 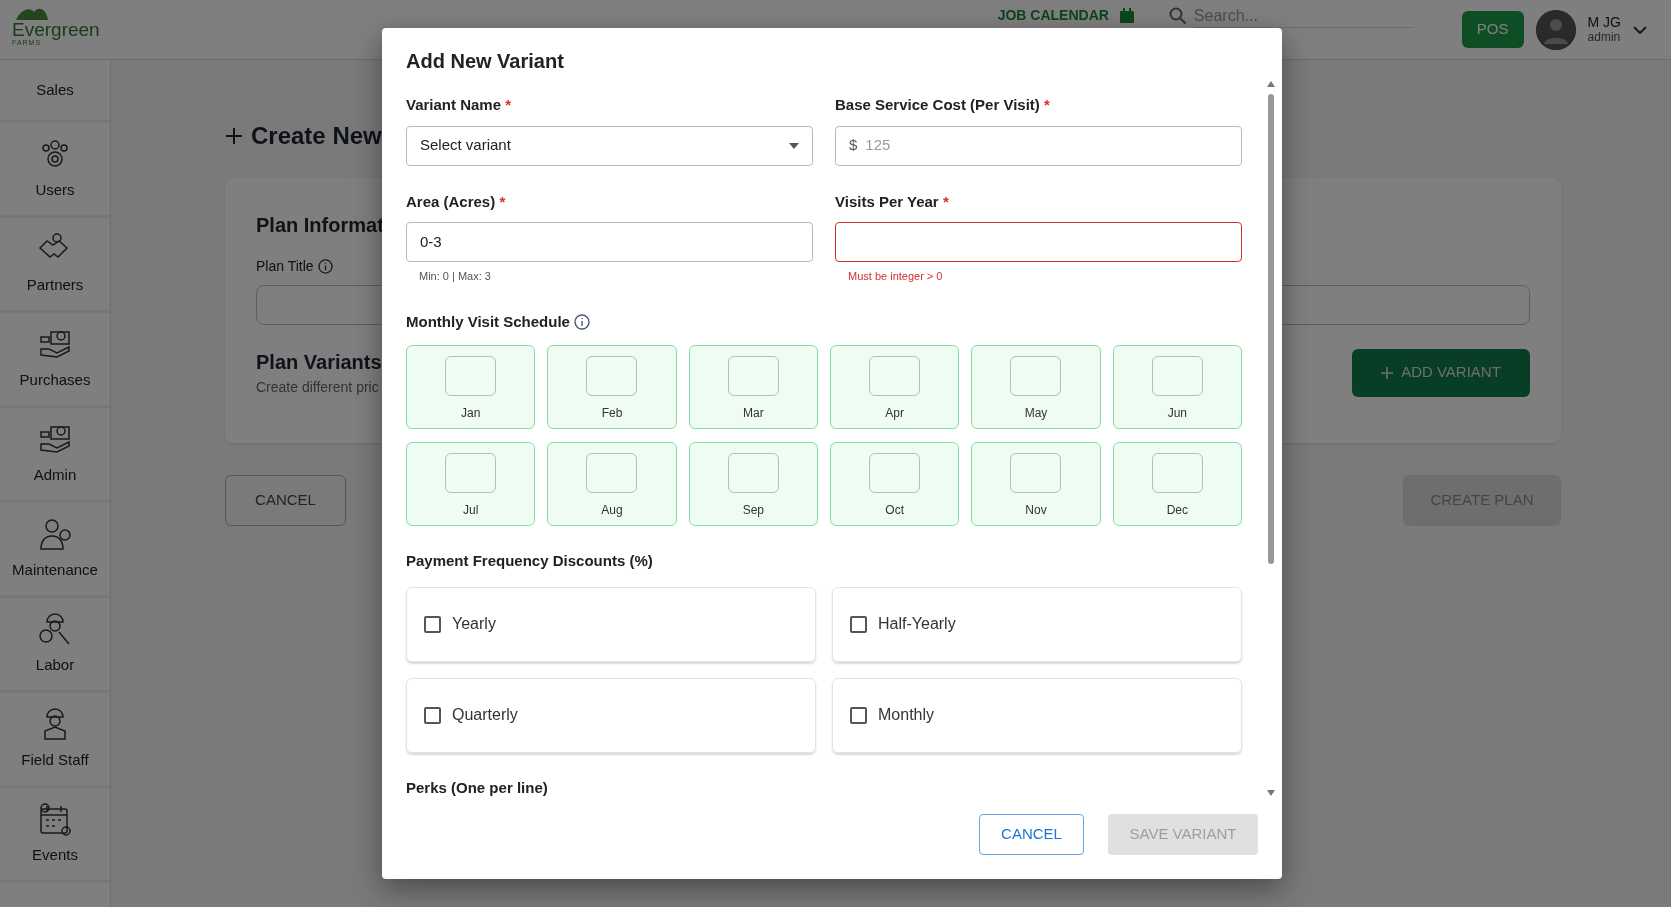 I want to click on section-heading: Plan Informat, so click(x=320, y=225).